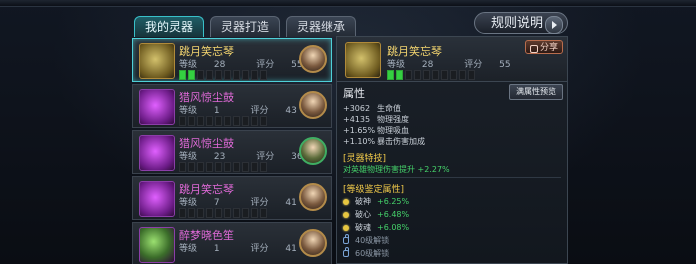 Image resolution: width=696 pixels, height=264 pixels. I want to click on tier-title: [等级鉴定属性], so click(374, 190).